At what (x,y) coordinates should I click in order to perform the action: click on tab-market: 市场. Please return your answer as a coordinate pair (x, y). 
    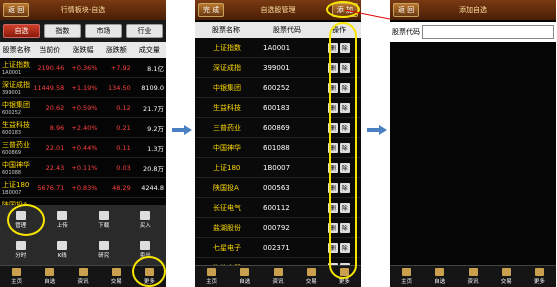
    Looking at the image, I should click on (103, 31).